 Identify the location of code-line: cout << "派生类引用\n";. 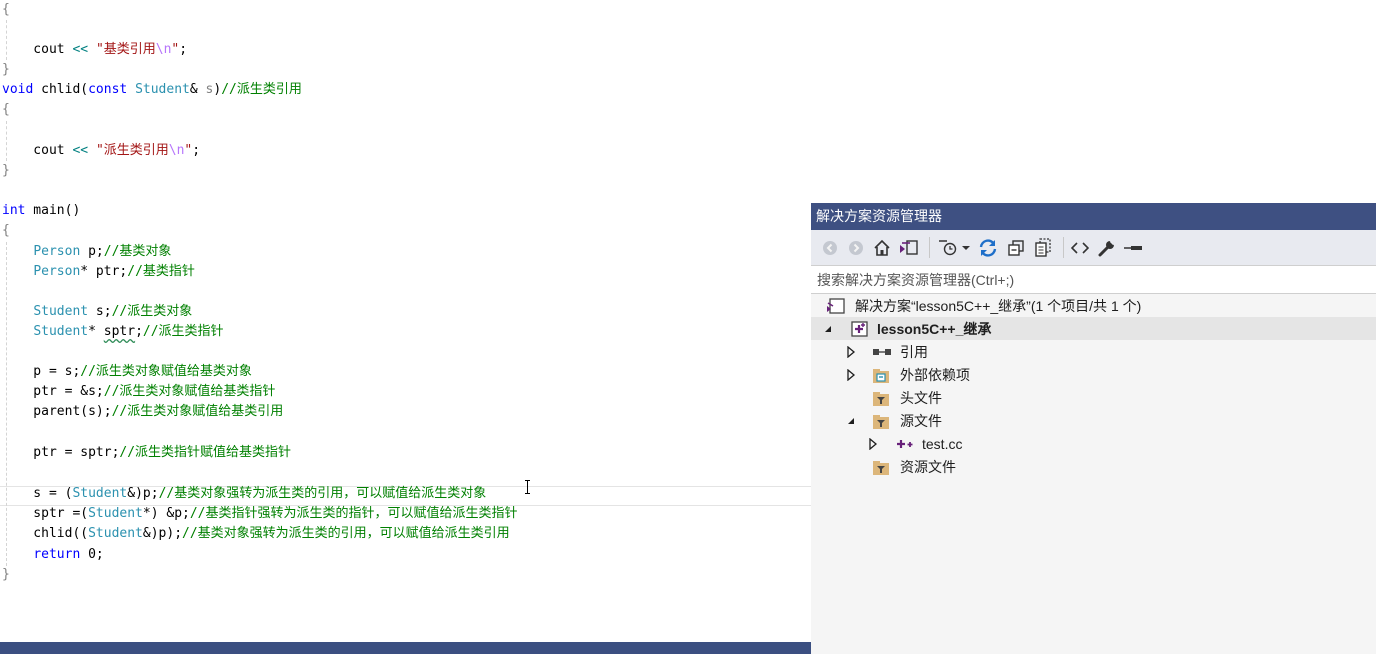
(101, 151).